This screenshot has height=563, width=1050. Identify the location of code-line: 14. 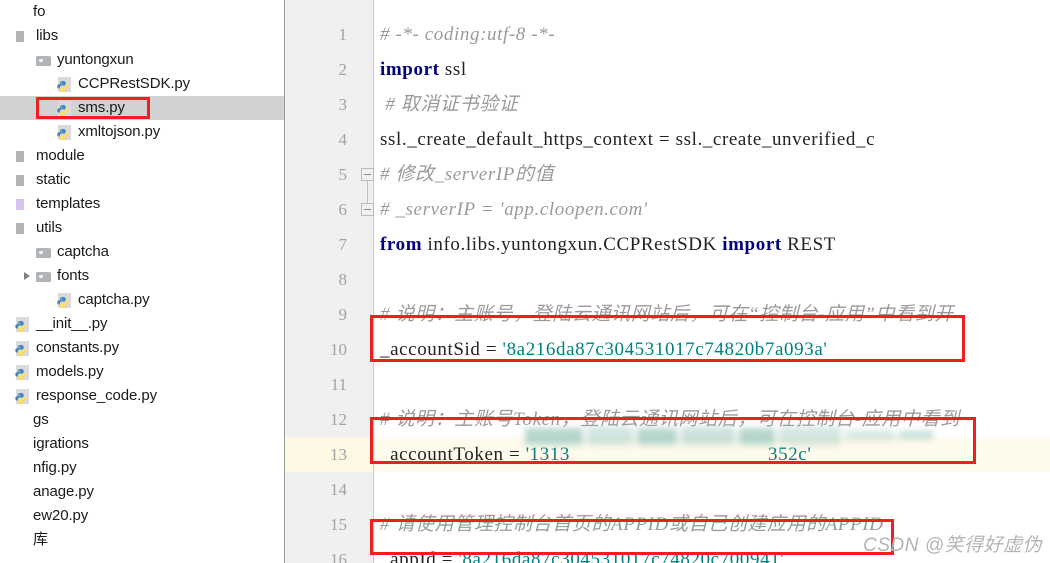
(667, 489).